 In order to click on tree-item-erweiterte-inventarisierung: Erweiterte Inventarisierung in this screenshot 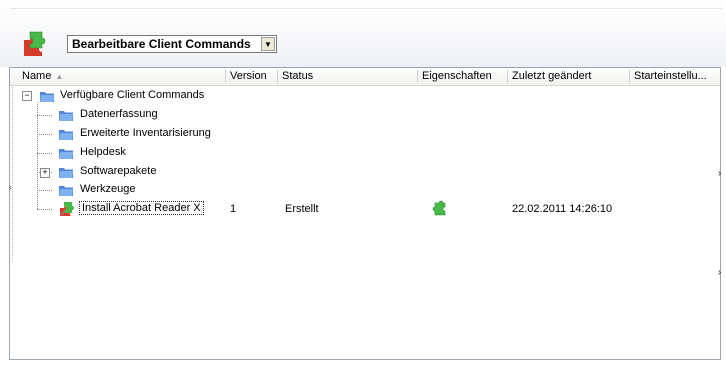, I will do `click(145, 133)`.